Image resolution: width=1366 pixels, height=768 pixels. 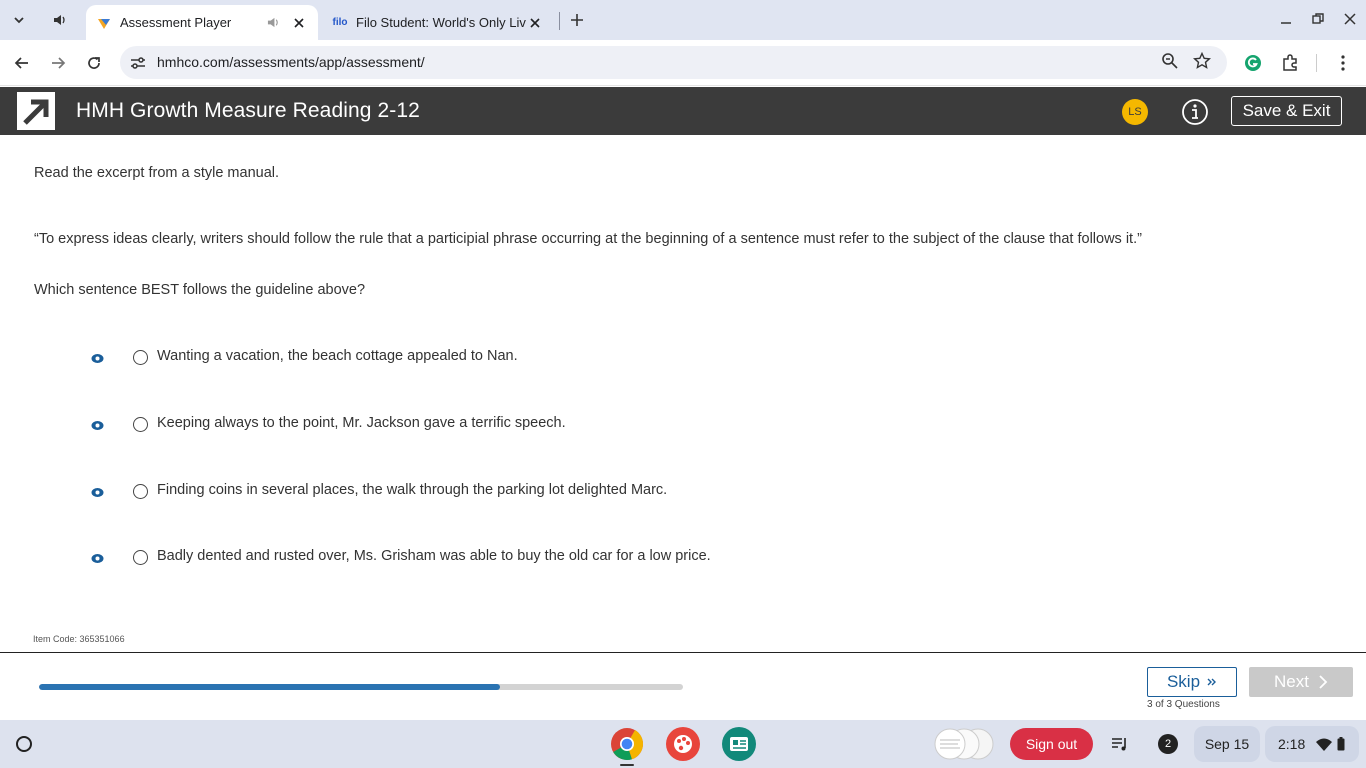 What do you see at coordinates (1350, 19) in the screenshot?
I see `close-window-icon` at bounding box center [1350, 19].